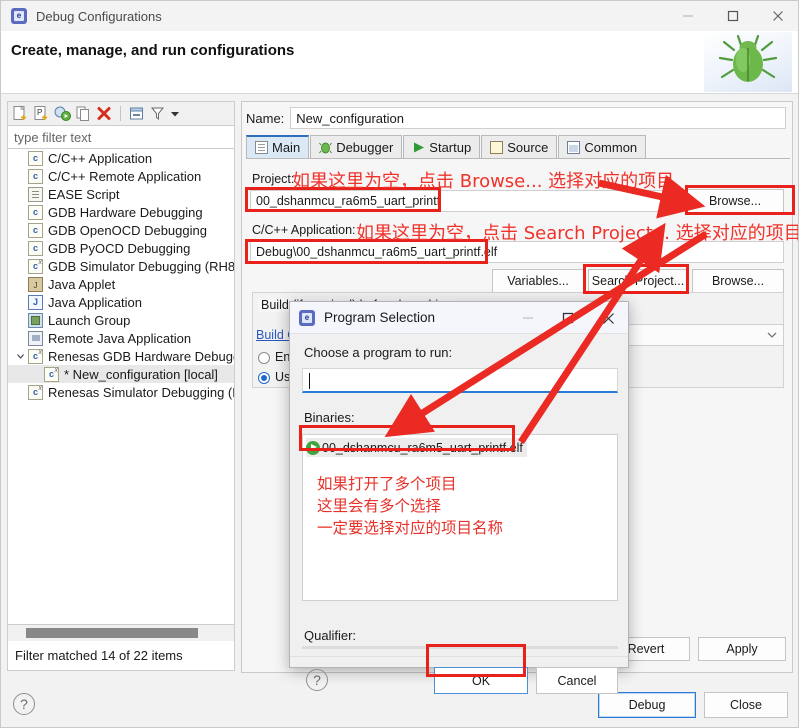  What do you see at coordinates (136, 113) in the screenshot?
I see `collapse-all-icon` at bounding box center [136, 113].